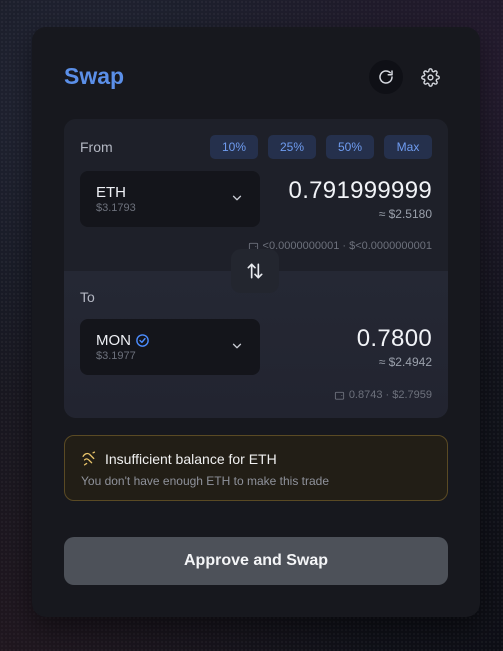  Describe the element at coordinates (339, 395) in the screenshot. I see `wallet-icon` at that location.